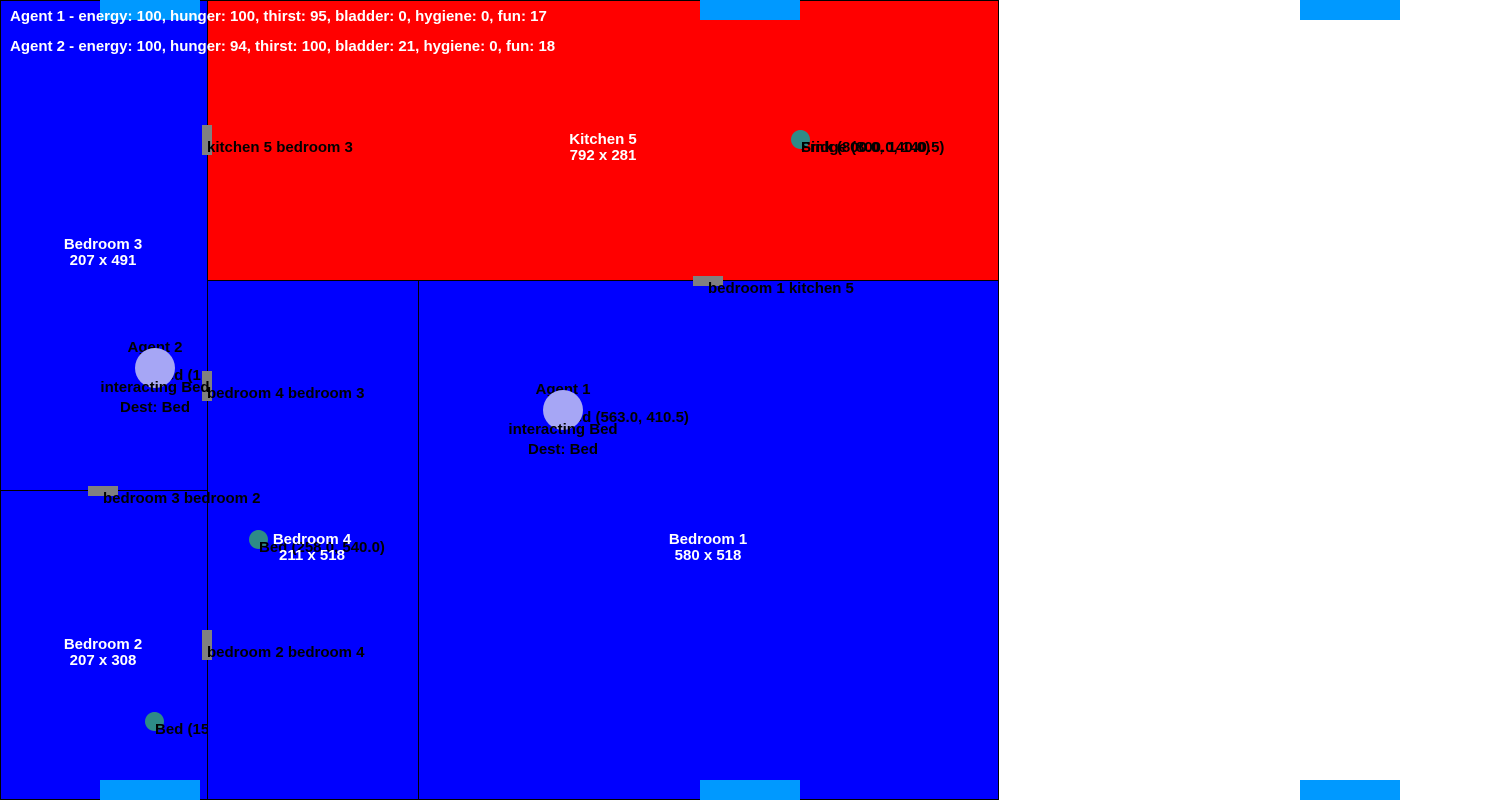 Image resolution: width=1500 pixels, height=800 pixels. I want to click on room-label-bedroom-3: Bedroom 3 207 x 491, so click(103, 253).